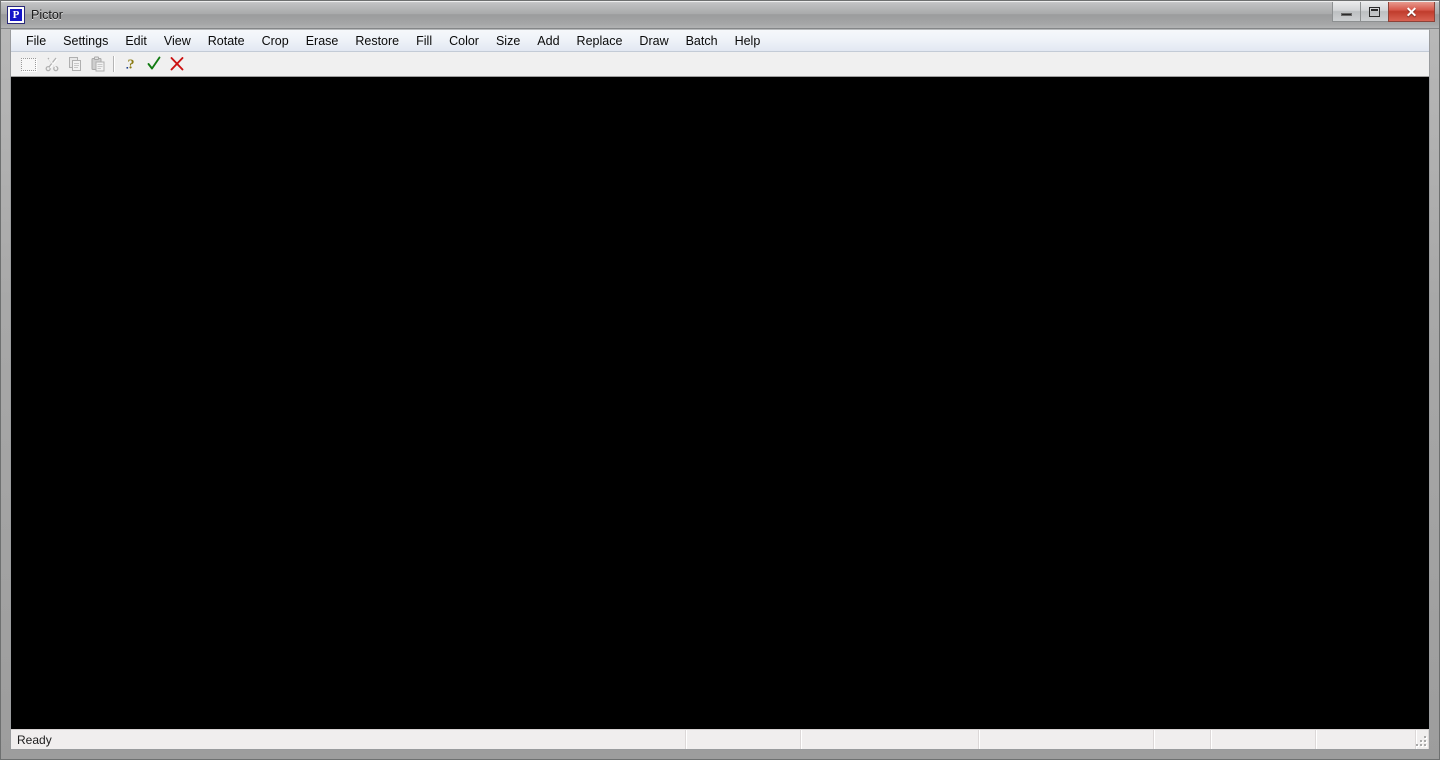  I want to click on menu-item-batch: Batch, so click(702, 41).